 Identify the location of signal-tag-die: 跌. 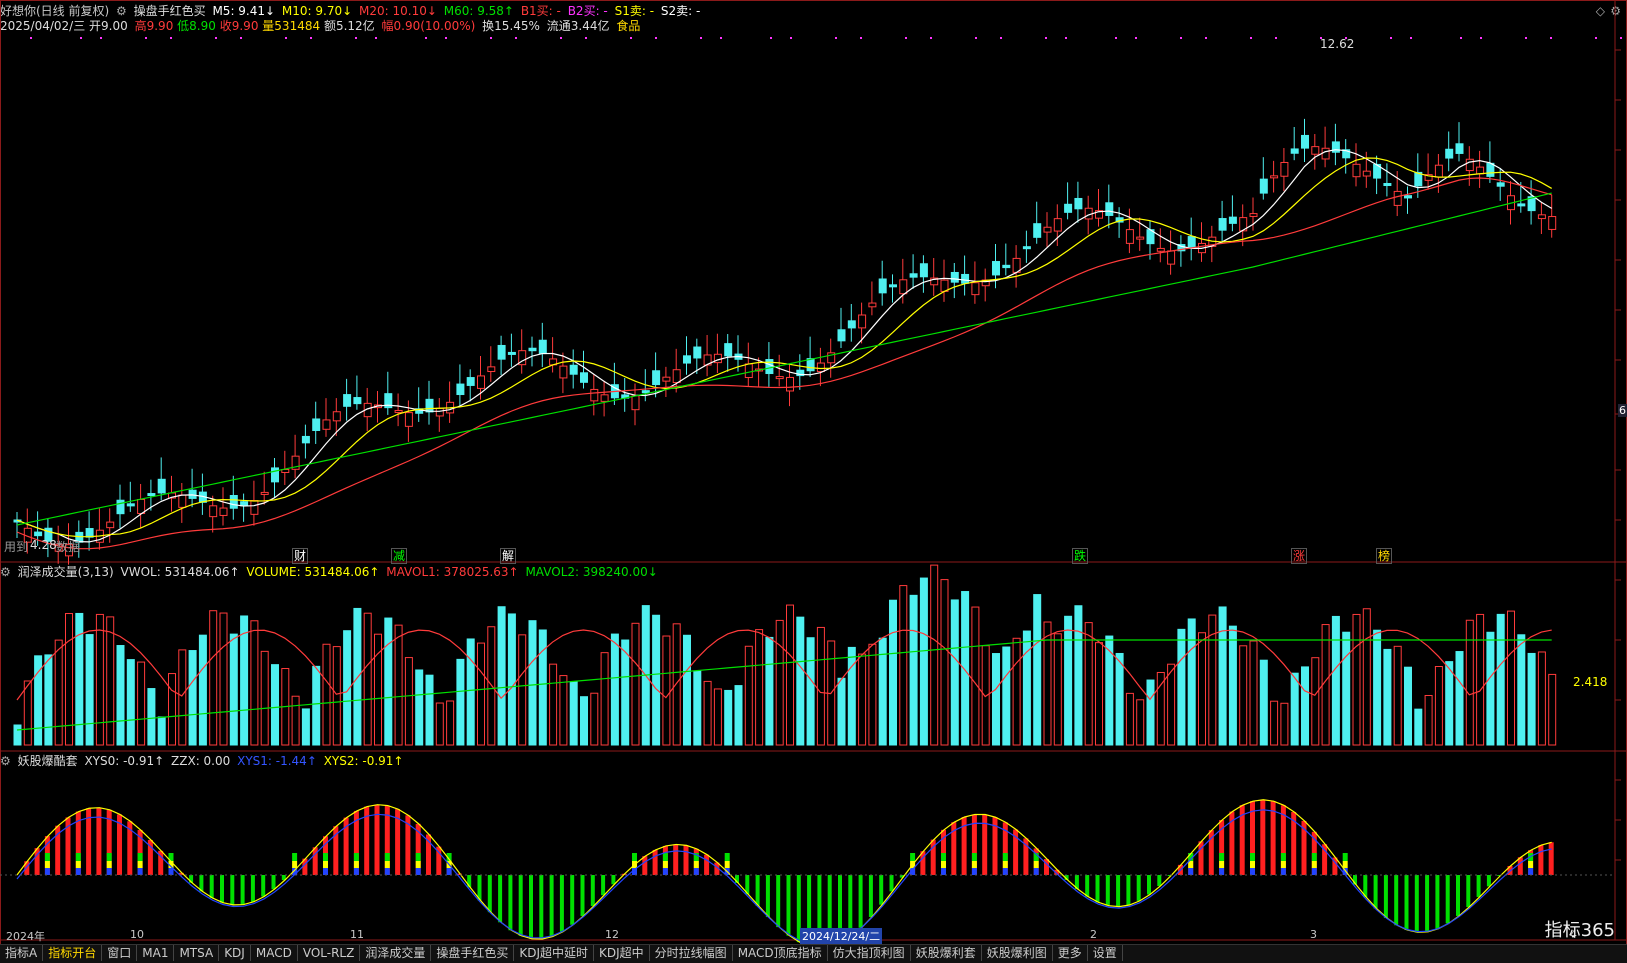
(1080, 556).